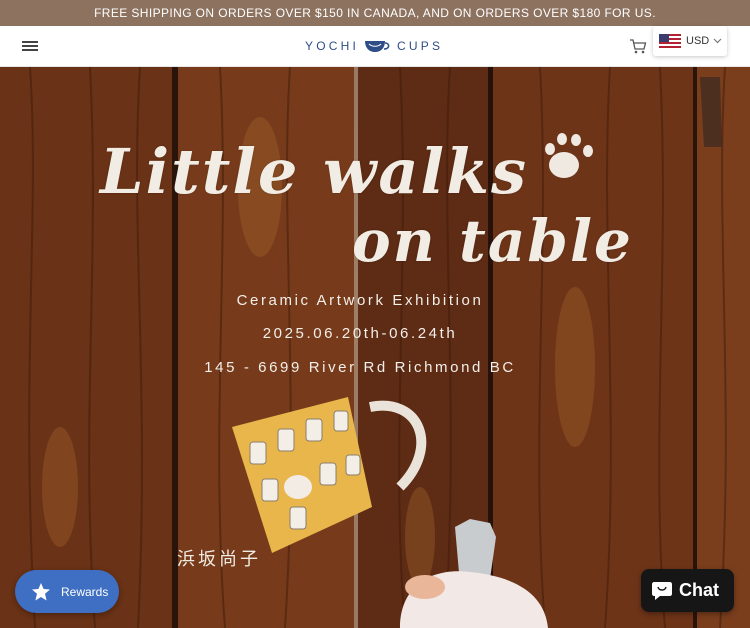 The image size is (750, 628). I want to click on cart-icon, so click(638, 46).